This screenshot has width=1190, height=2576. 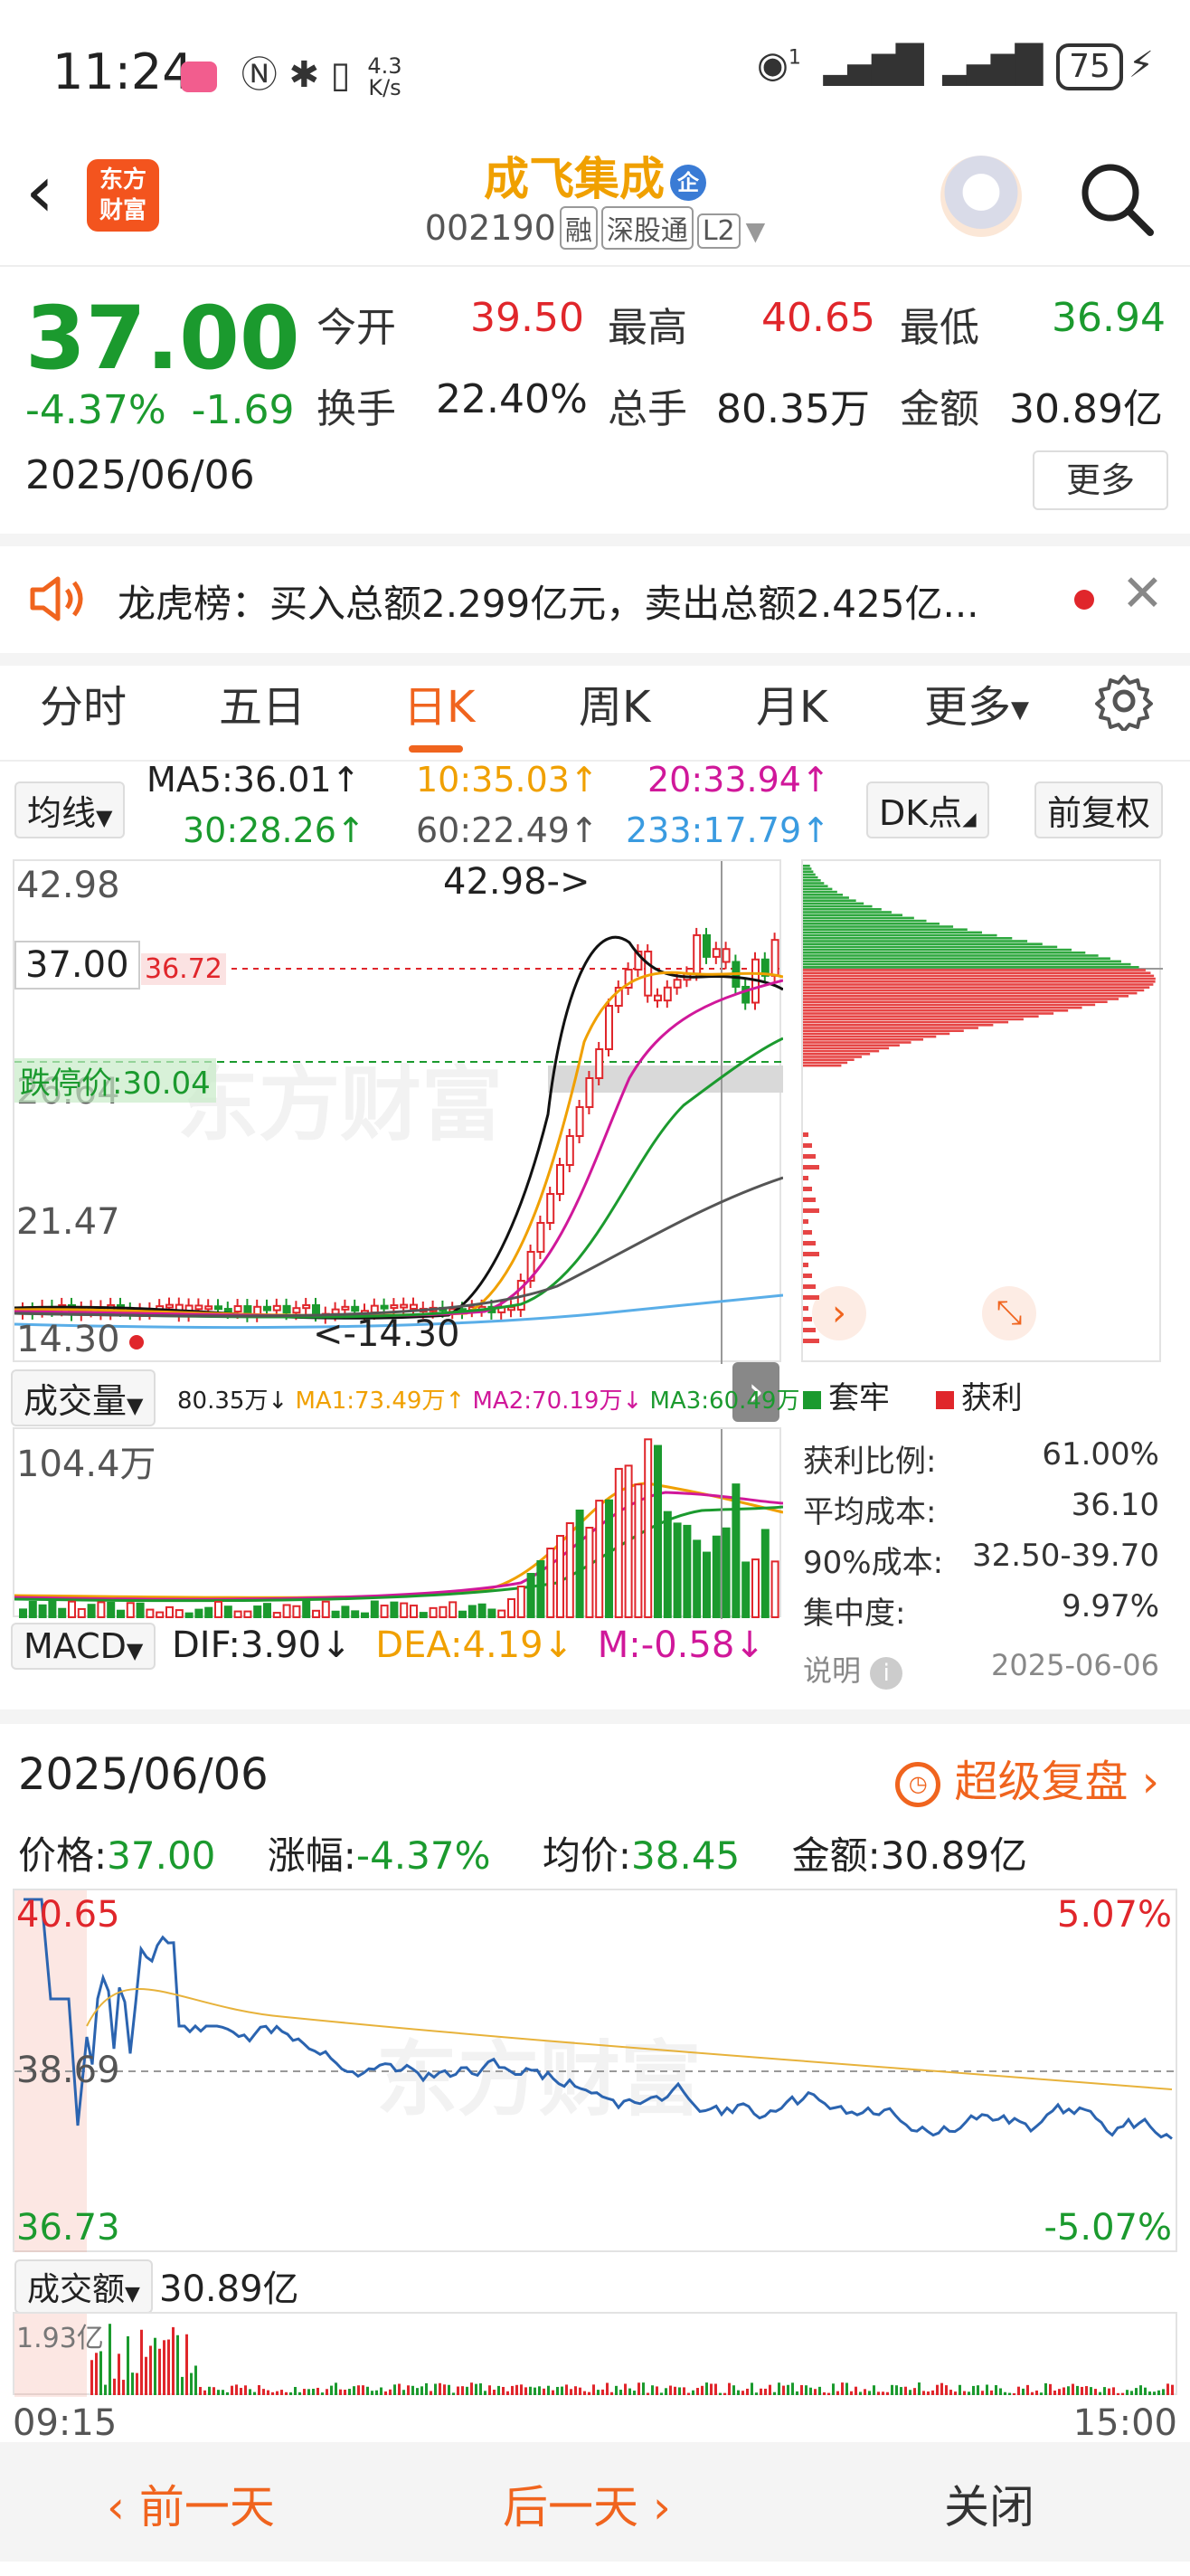 I want to click on tab-daily-k: 日K, so click(x=439, y=703).